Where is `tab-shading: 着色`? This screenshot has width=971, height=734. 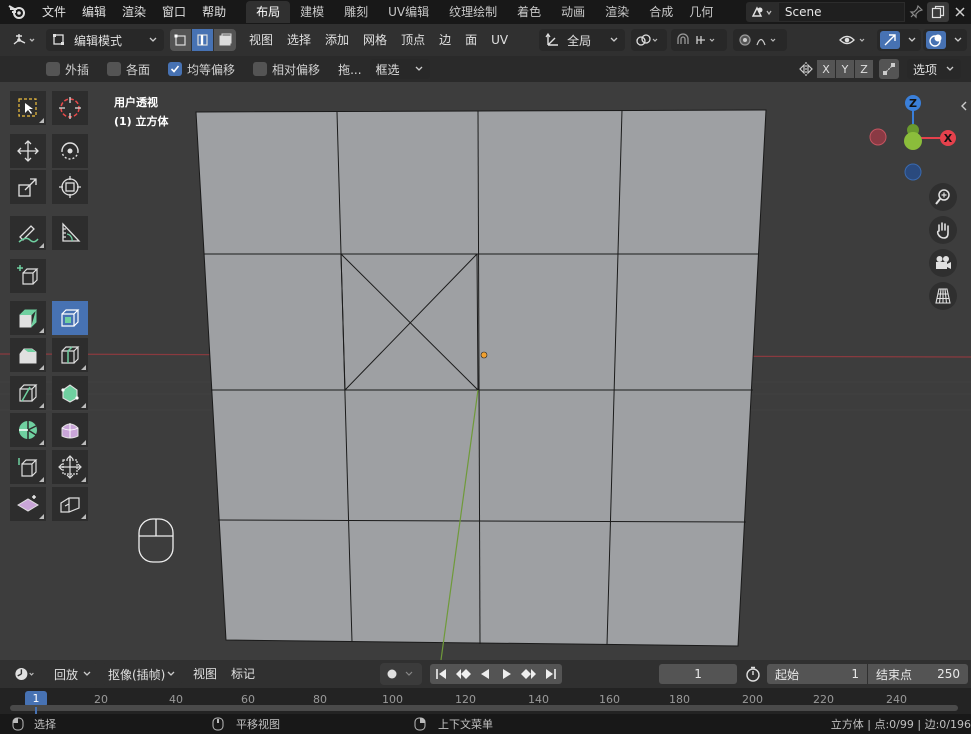 tab-shading: 着色 is located at coordinates (529, 12).